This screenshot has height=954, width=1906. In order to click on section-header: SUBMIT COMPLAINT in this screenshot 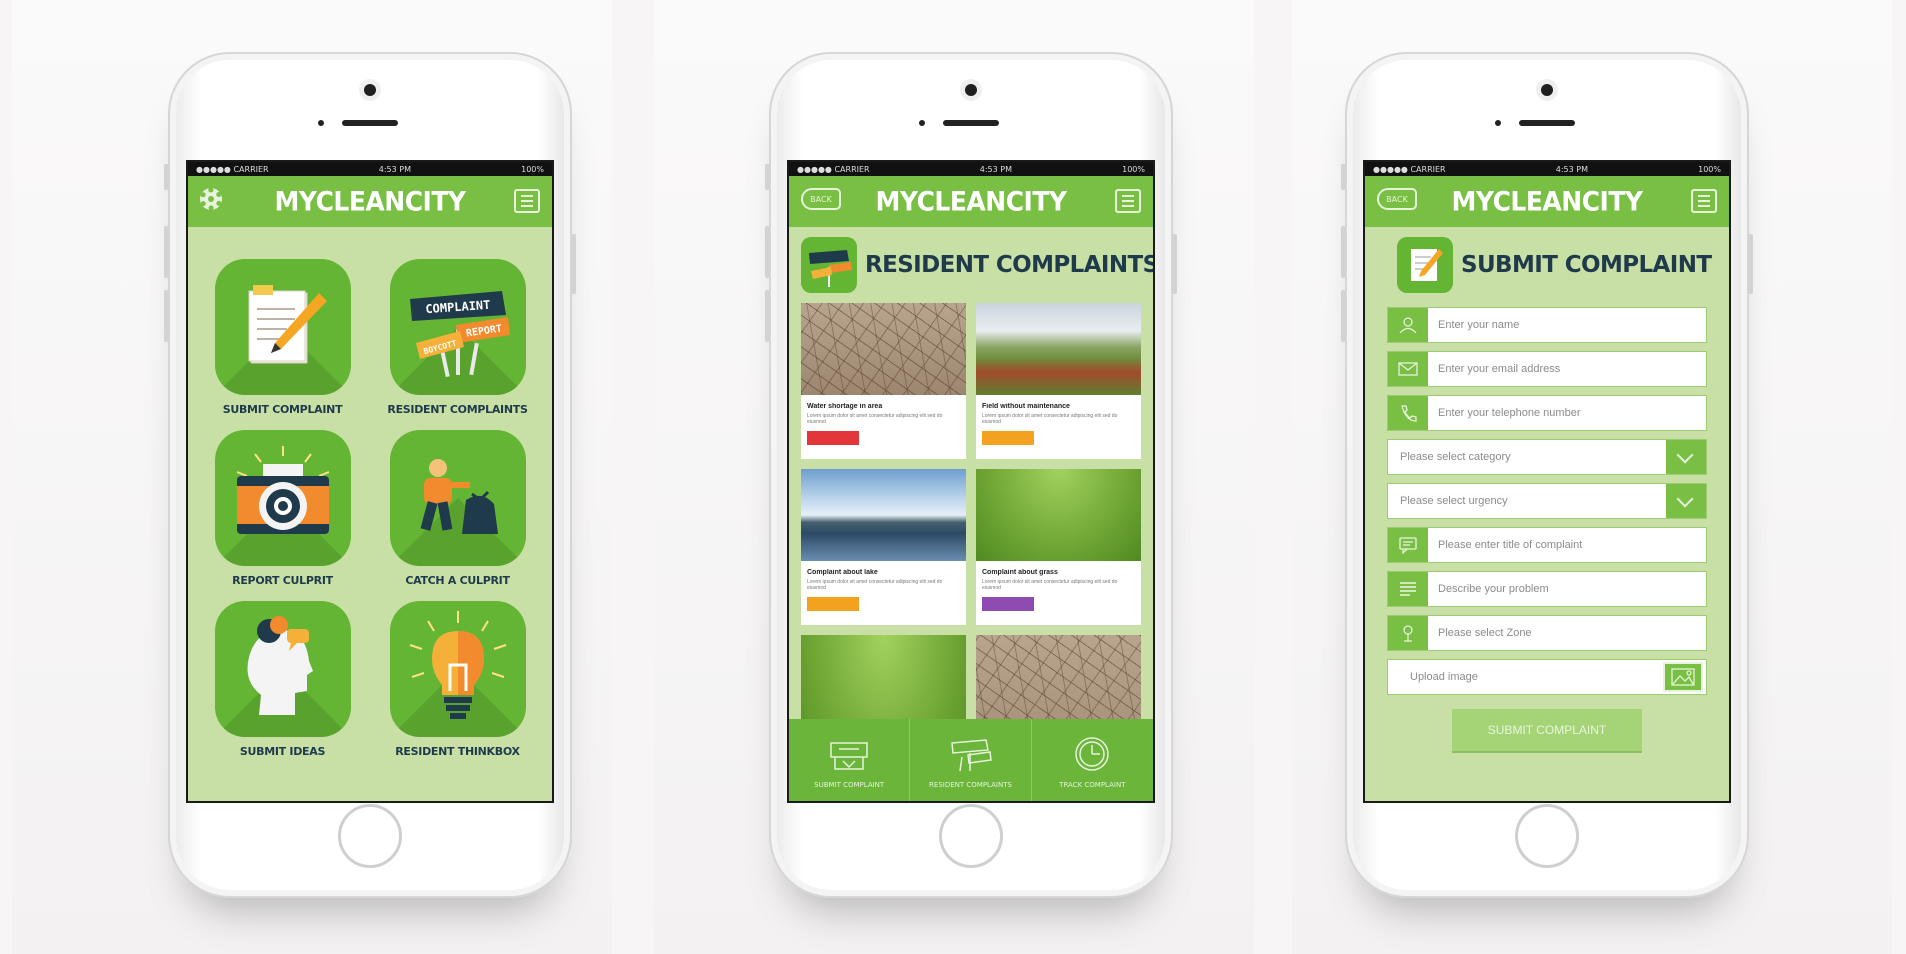, I will do `click(1547, 264)`.